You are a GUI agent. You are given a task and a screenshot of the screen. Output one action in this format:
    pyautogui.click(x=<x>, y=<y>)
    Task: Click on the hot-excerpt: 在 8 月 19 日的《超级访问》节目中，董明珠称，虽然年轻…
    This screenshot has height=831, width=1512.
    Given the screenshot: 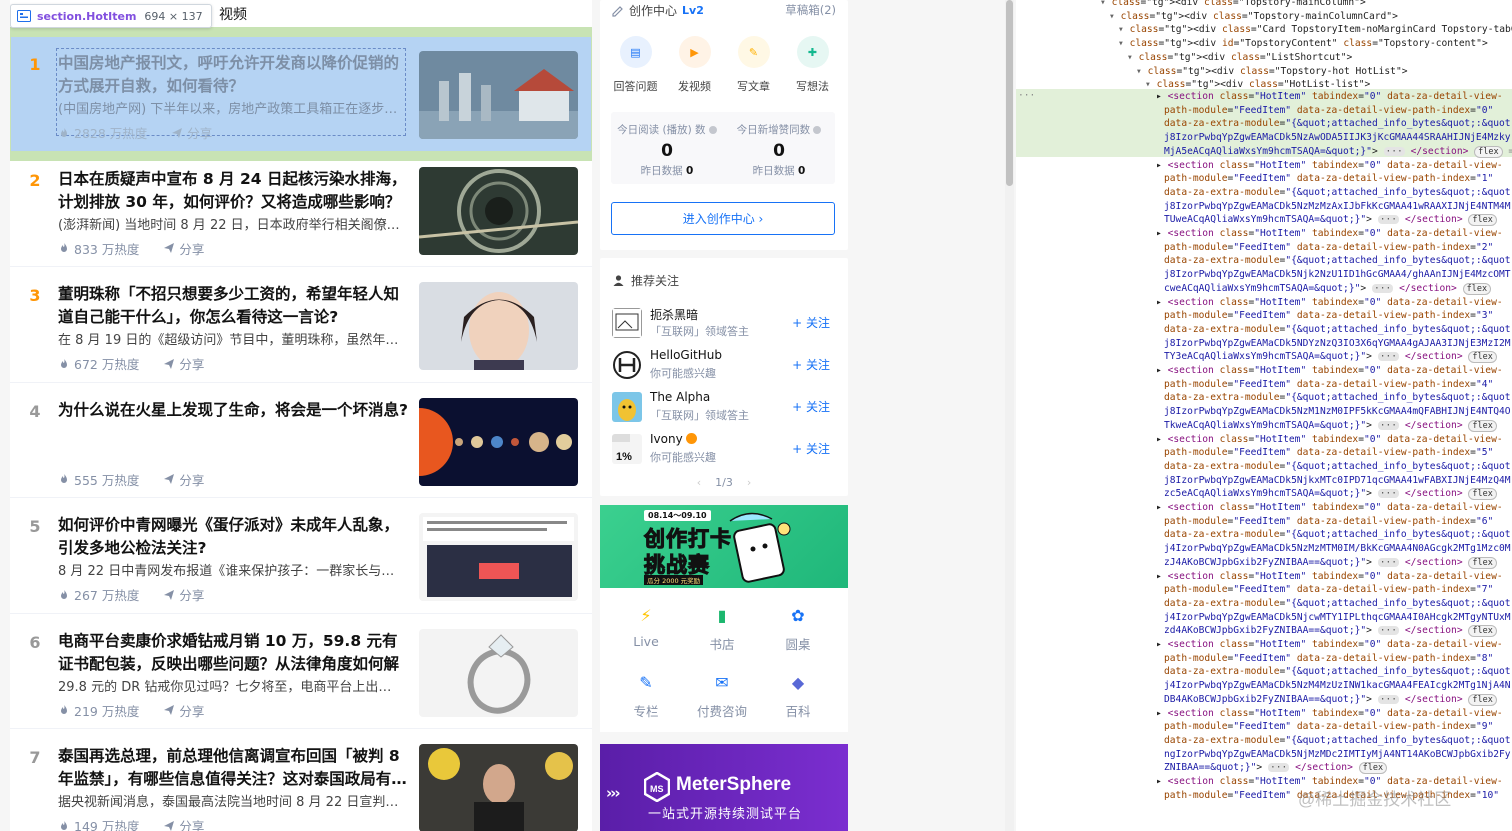 What is the action you would take?
    pyautogui.click(x=230, y=341)
    